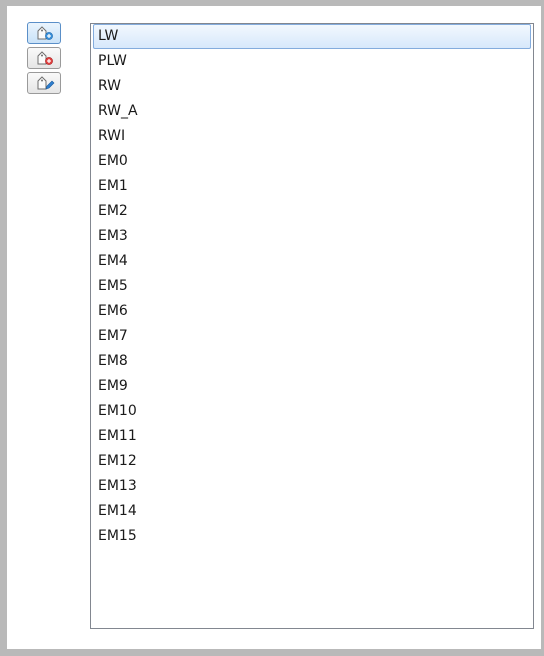 The width and height of the screenshot is (544, 656). What do you see at coordinates (312, 486) in the screenshot?
I see `list-item: EM13` at bounding box center [312, 486].